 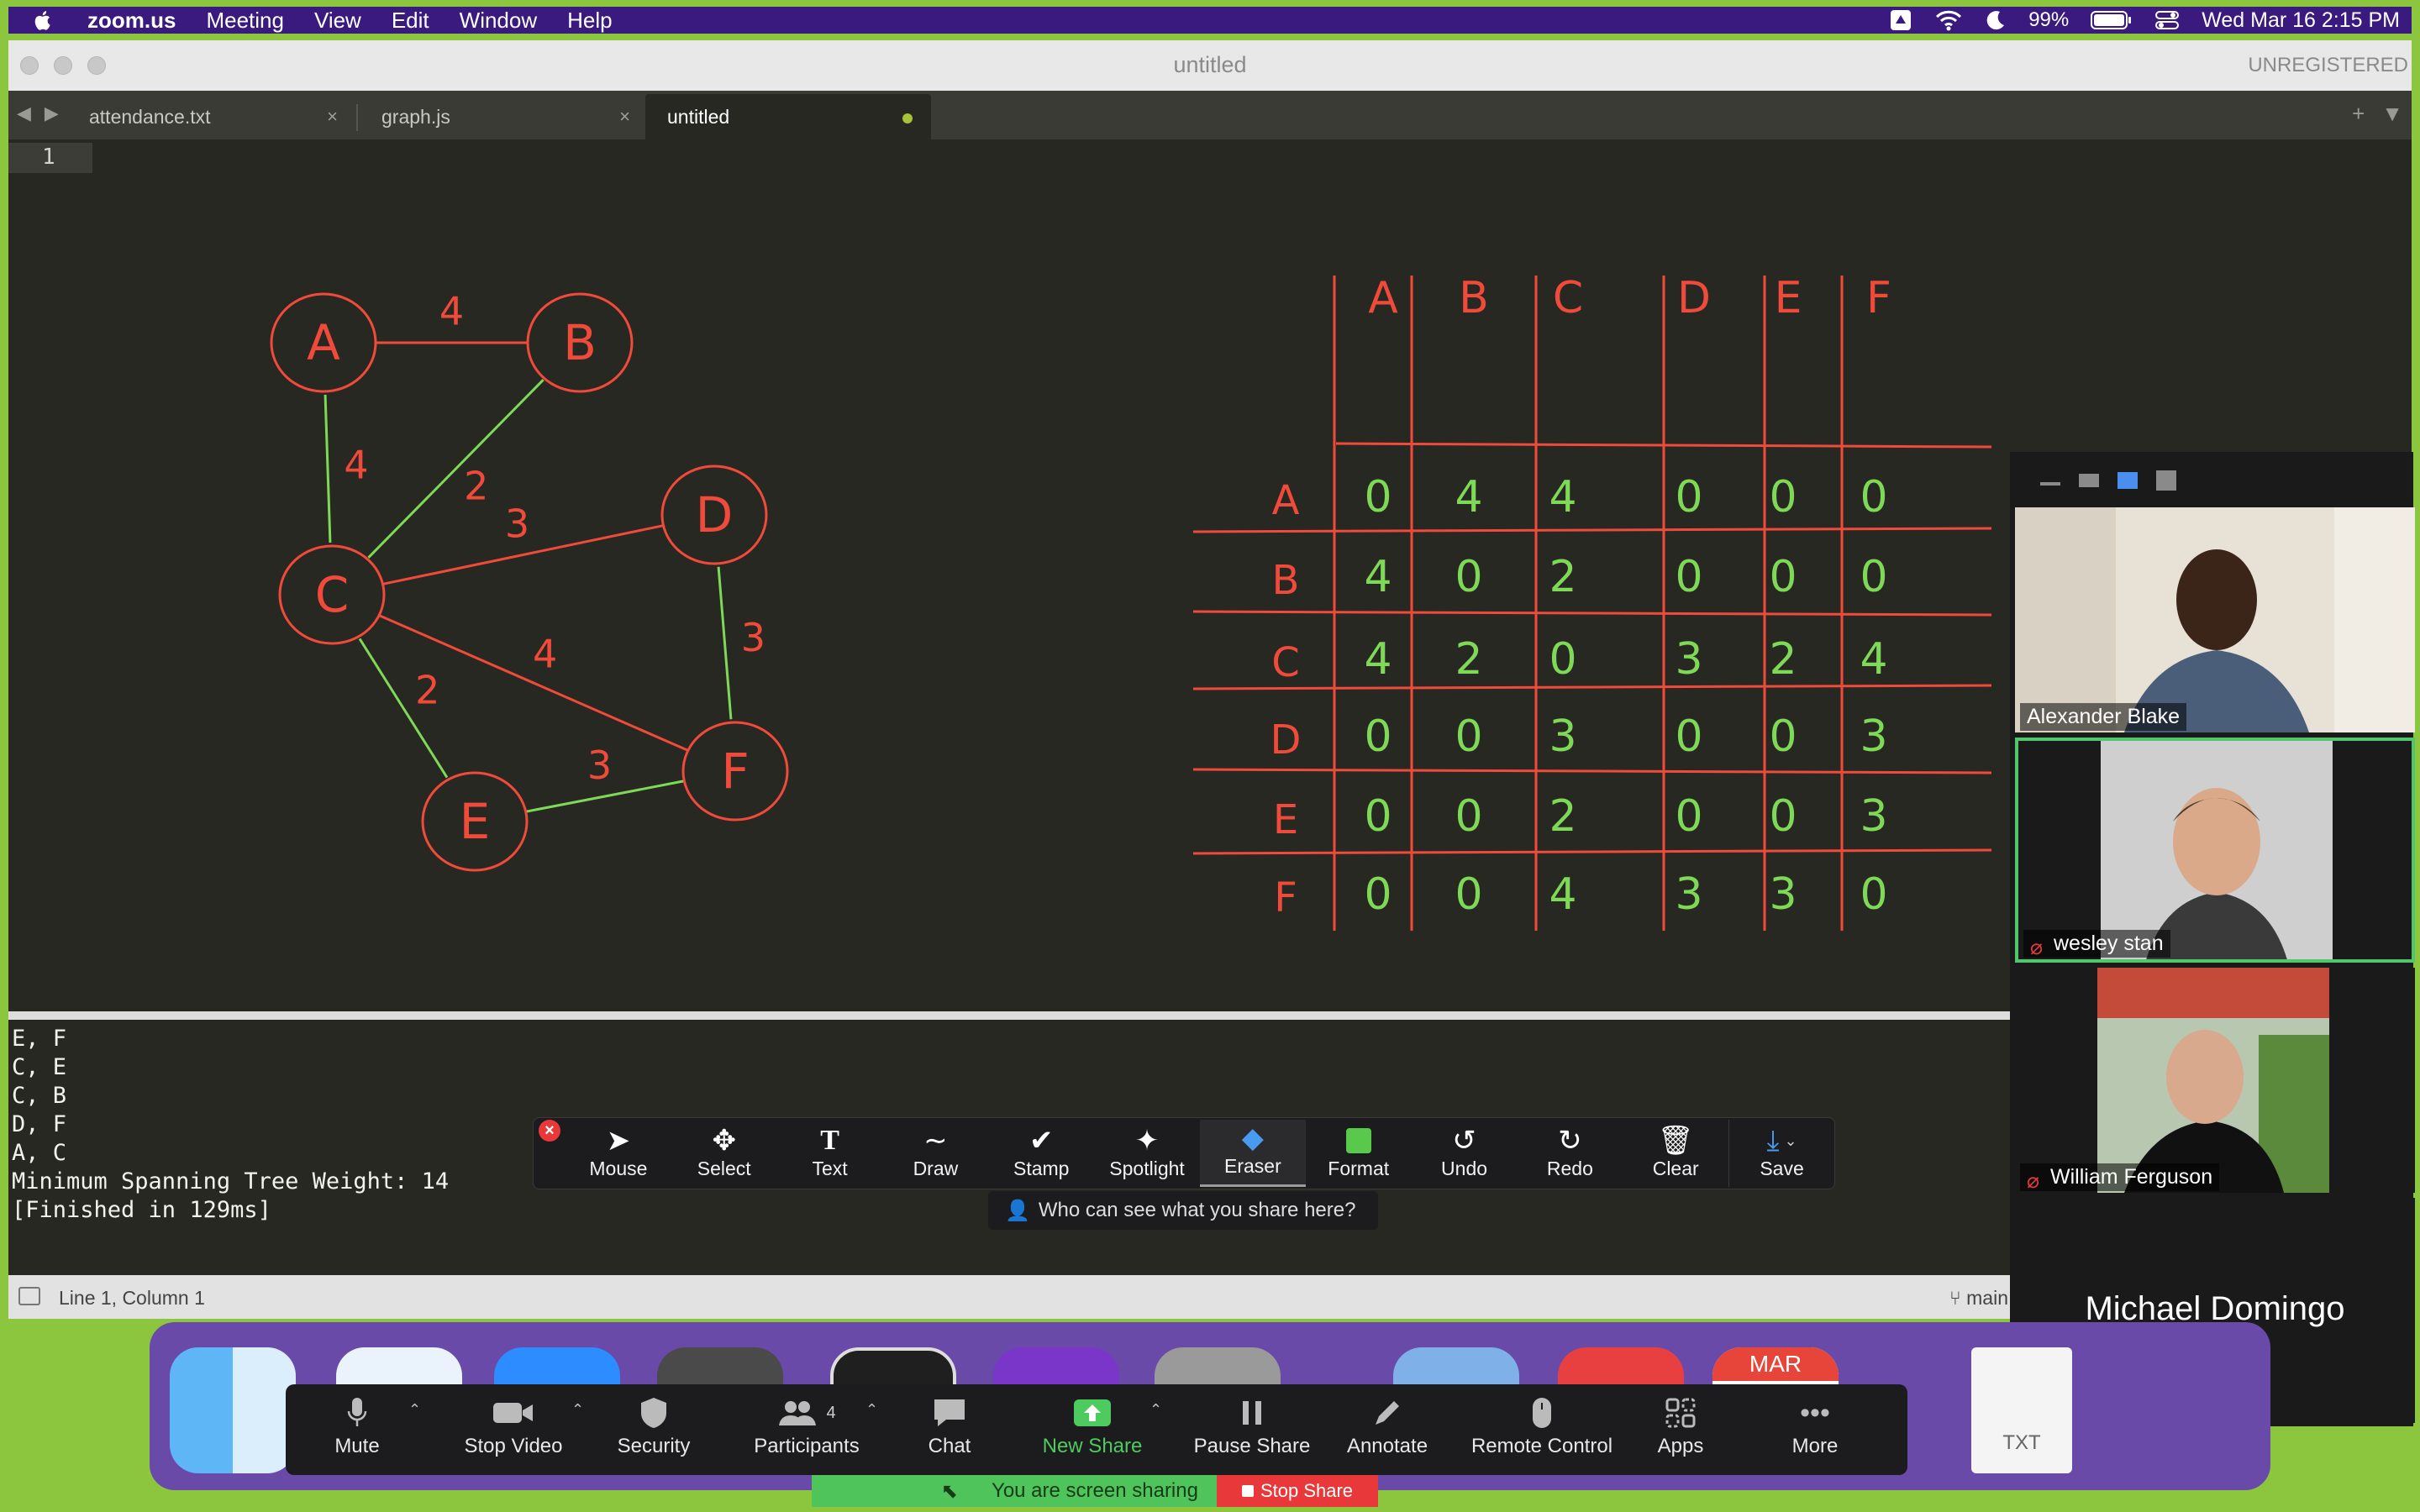 What do you see at coordinates (1095, 1490) in the screenshot?
I see `sharing-status: You are screen sharing` at bounding box center [1095, 1490].